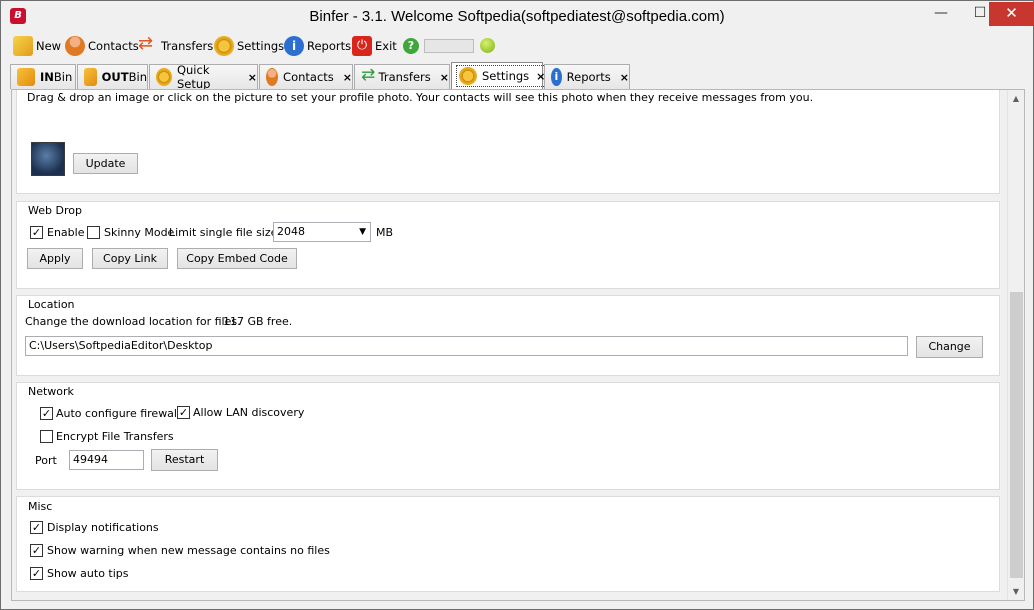 This screenshot has width=1034, height=610. Describe the element at coordinates (322, 232) in the screenshot. I see `limit-size-select: 2048 ▼` at that location.